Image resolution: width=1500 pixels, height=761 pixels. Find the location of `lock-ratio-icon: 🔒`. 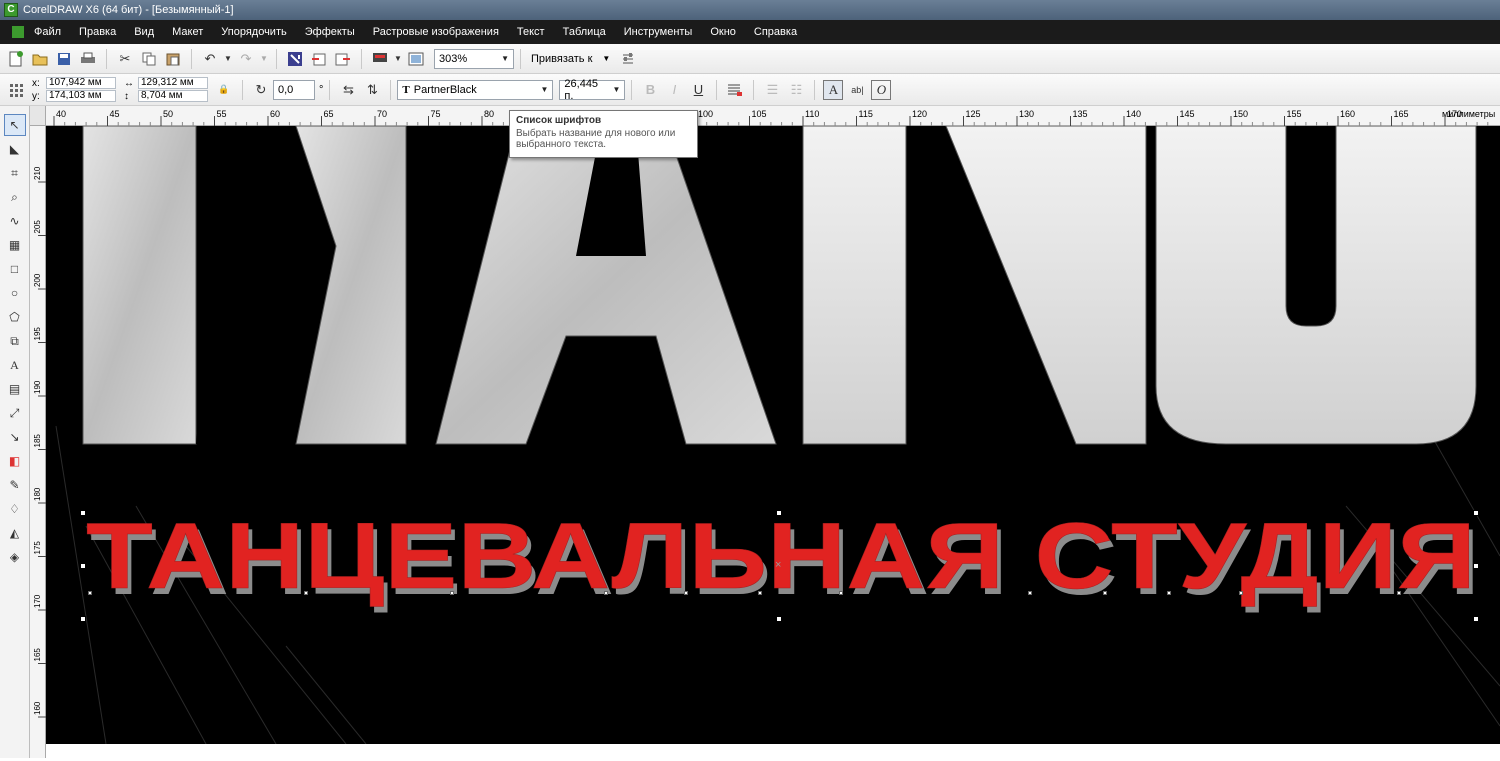

lock-ratio-icon: 🔒 is located at coordinates (224, 90).